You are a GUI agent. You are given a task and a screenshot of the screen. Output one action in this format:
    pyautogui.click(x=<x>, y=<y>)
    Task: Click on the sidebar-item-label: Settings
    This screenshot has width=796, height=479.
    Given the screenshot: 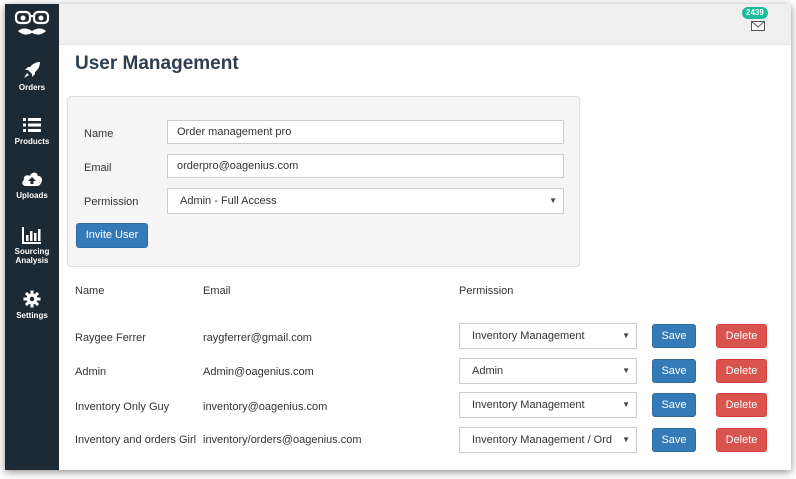 What is the action you would take?
    pyautogui.click(x=32, y=315)
    